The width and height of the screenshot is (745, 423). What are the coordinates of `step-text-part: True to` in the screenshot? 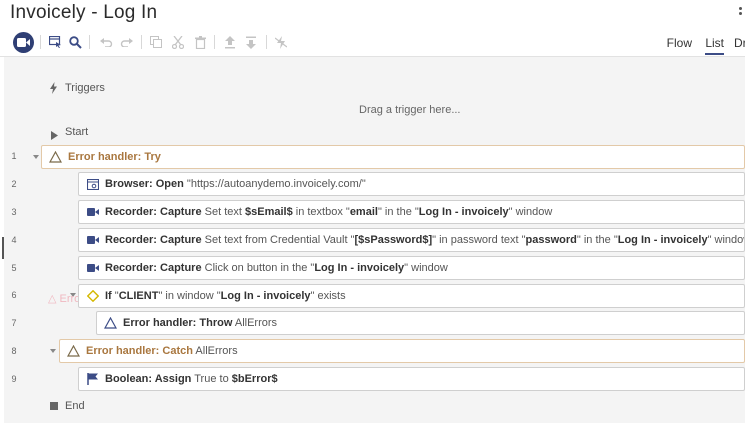 It's located at (211, 379).